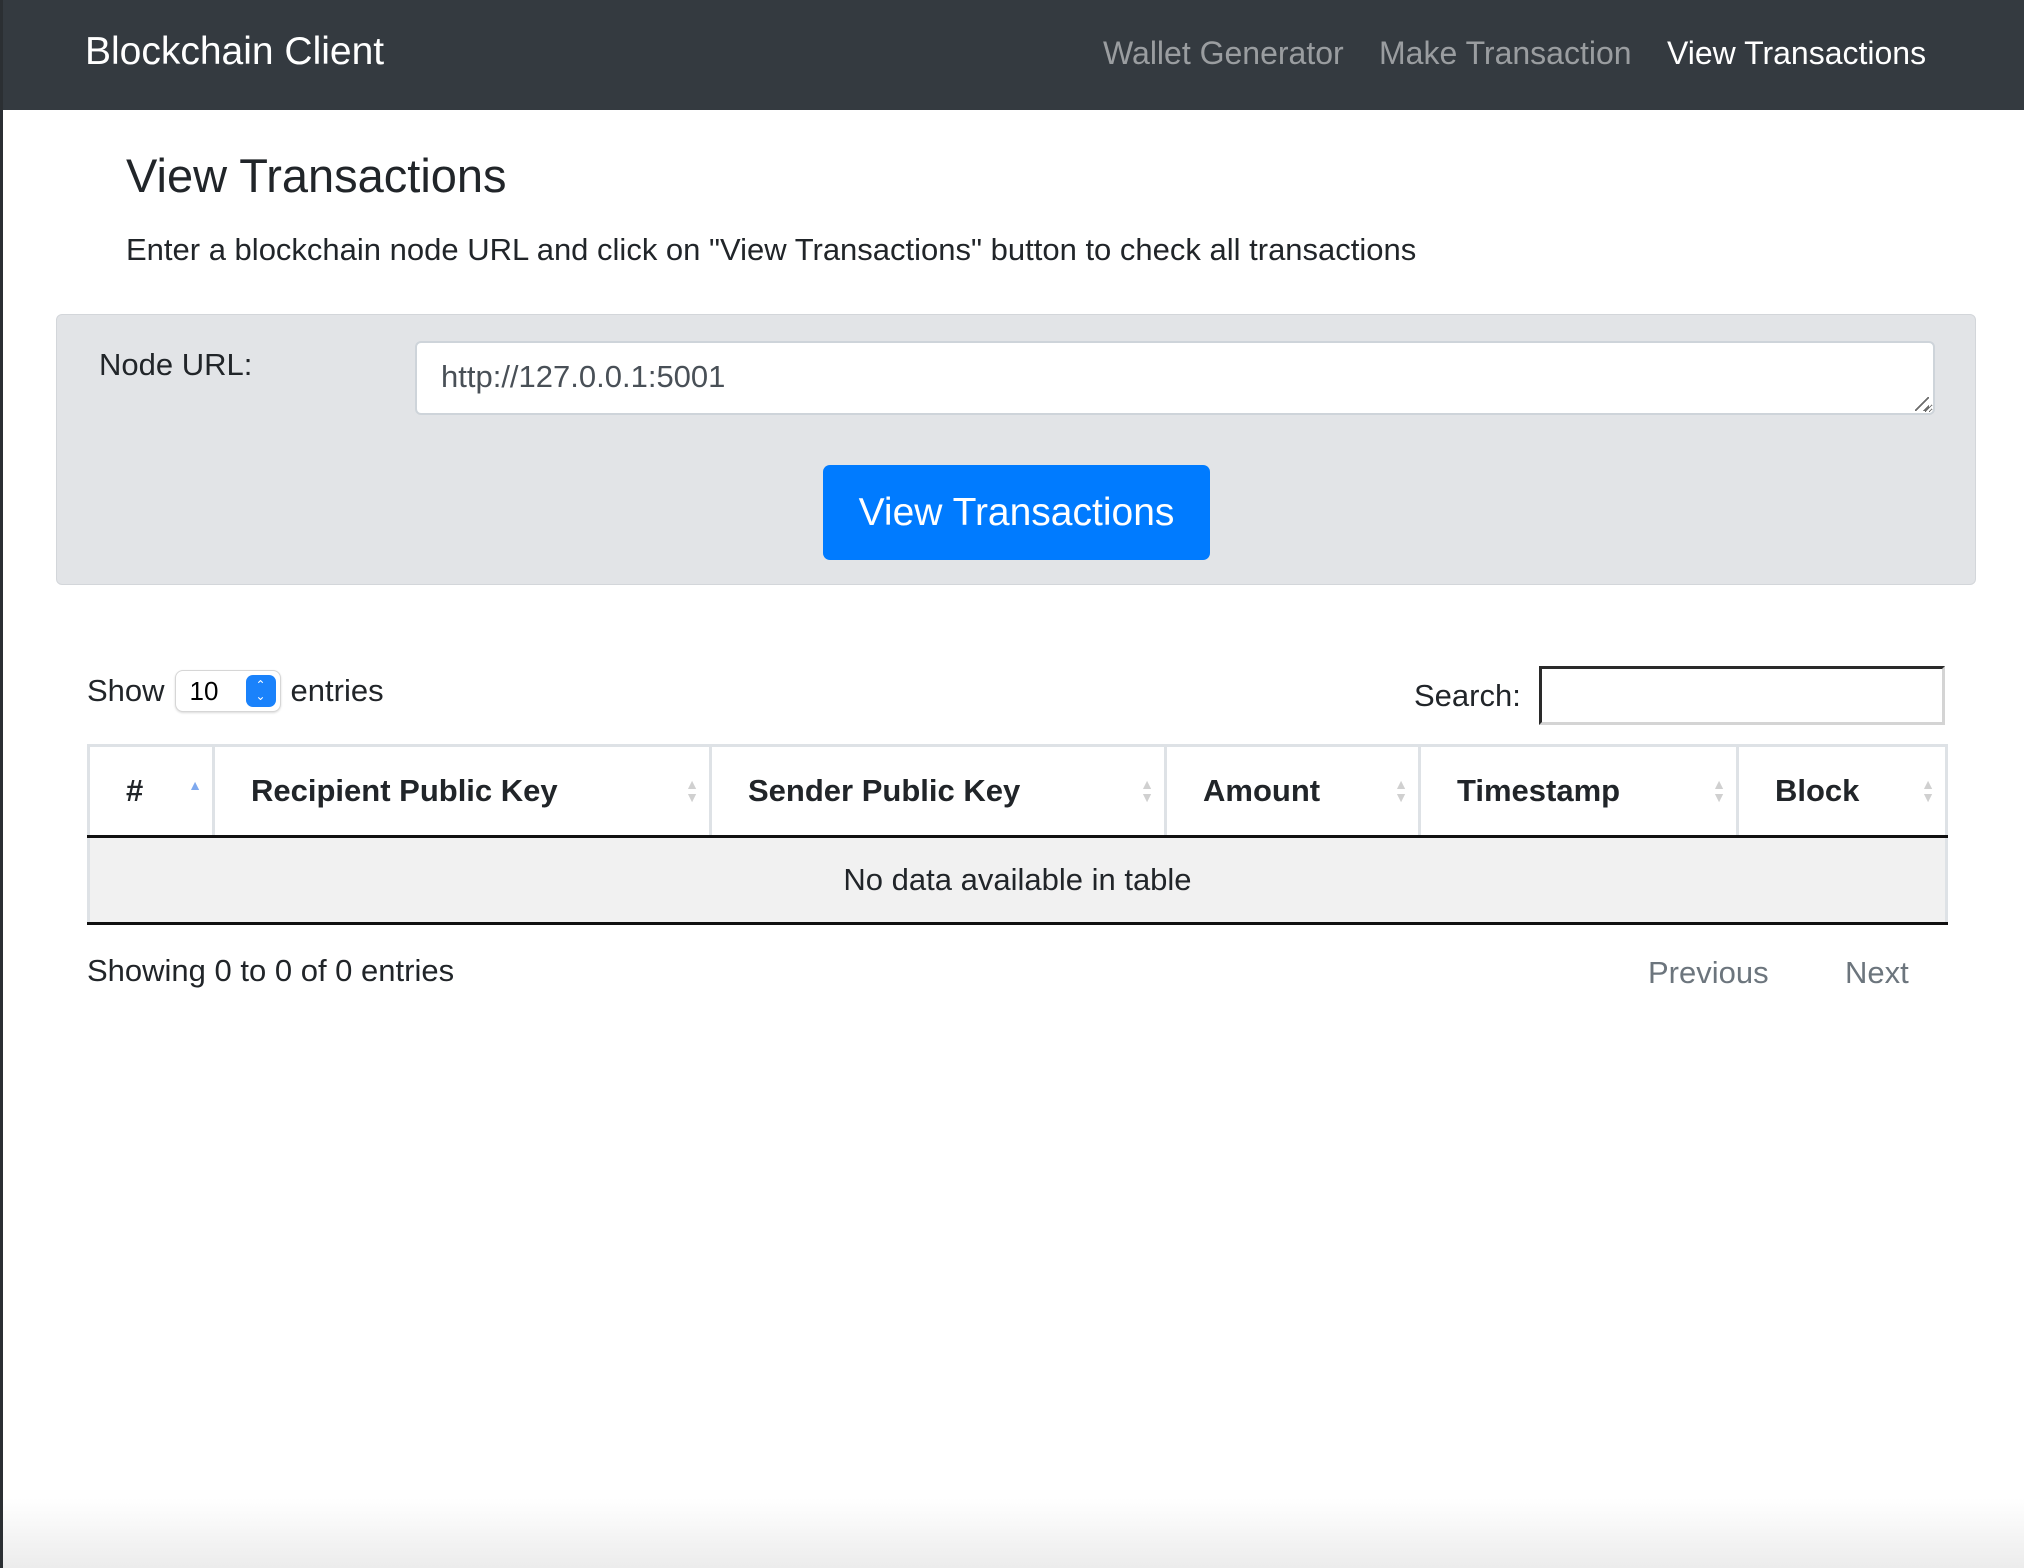  I want to click on column-header-sender-public-key: Sender Public Key ▲ ▼, so click(938, 791).